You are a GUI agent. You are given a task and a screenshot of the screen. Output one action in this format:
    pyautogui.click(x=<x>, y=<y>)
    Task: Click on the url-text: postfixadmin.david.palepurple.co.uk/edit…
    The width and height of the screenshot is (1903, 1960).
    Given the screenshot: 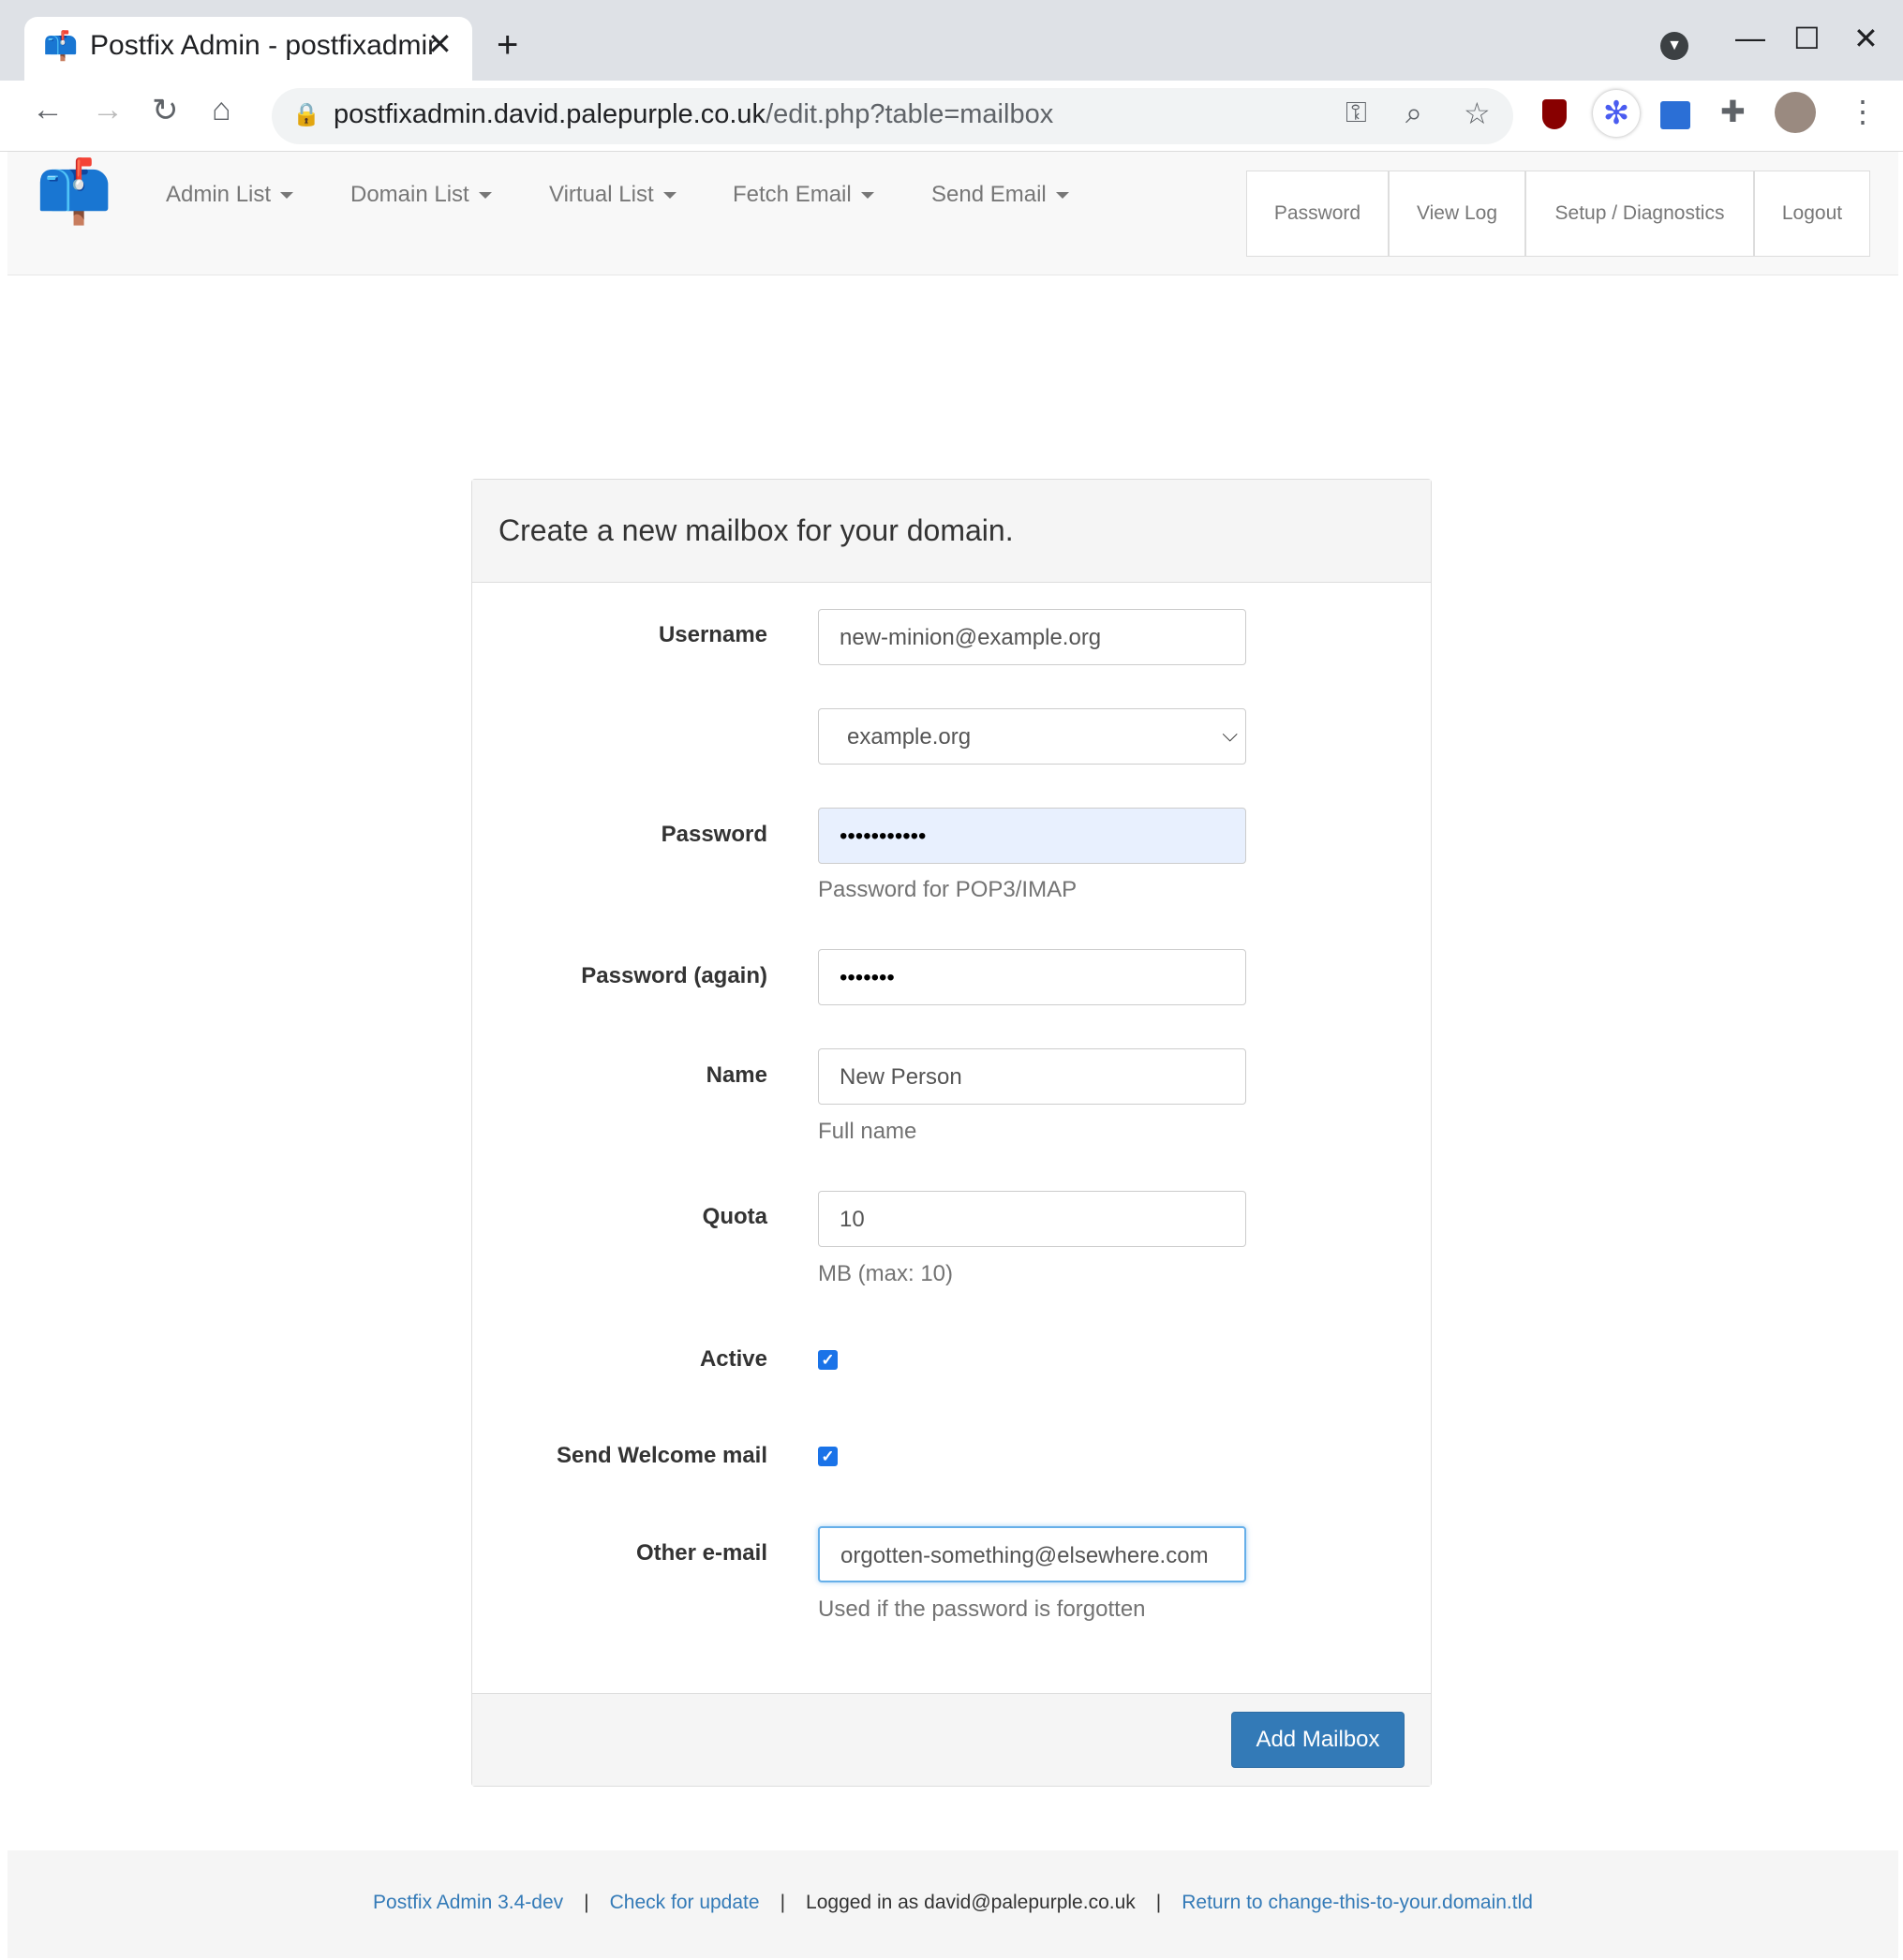 What is the action you would take?
    pyautogui.click(x=694, y=114)
    